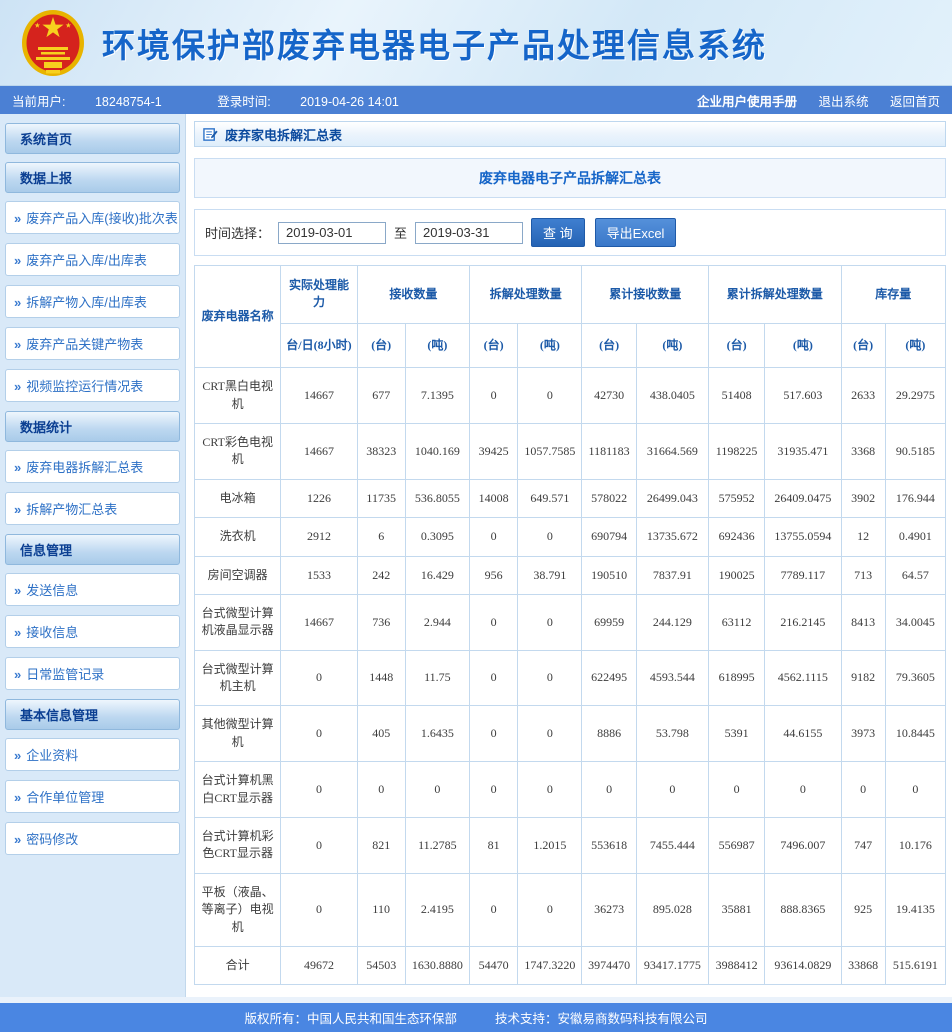 Image resolution: width=952 pixels, height=1032 pixels. I want to click on sidebar-section-7: 数据统计, so click(92, 426).